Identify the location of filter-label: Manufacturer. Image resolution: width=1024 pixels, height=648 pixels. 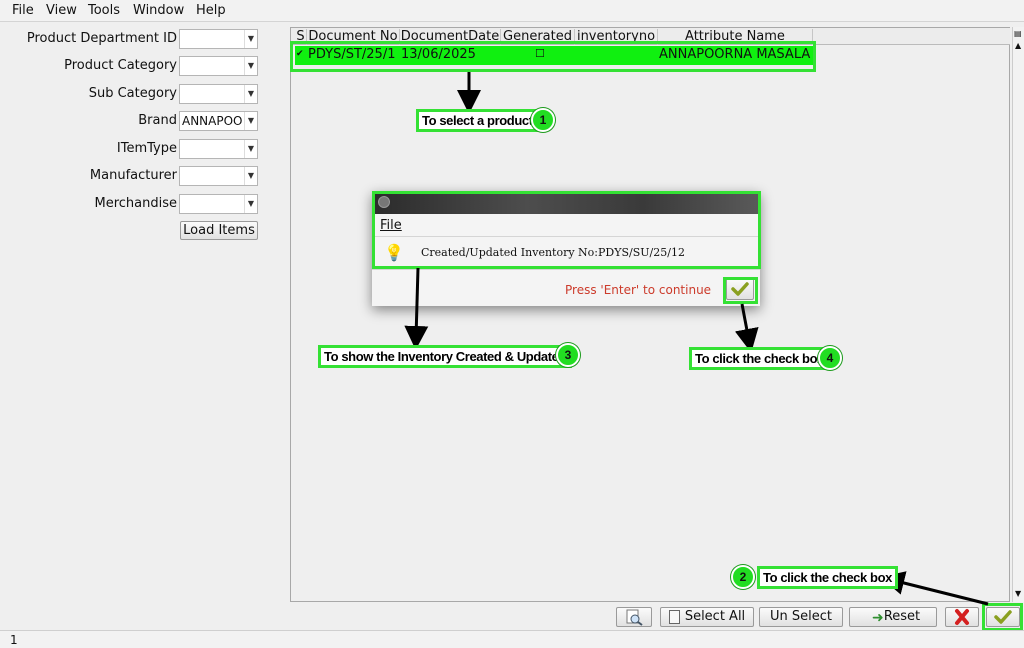
(133, 175).